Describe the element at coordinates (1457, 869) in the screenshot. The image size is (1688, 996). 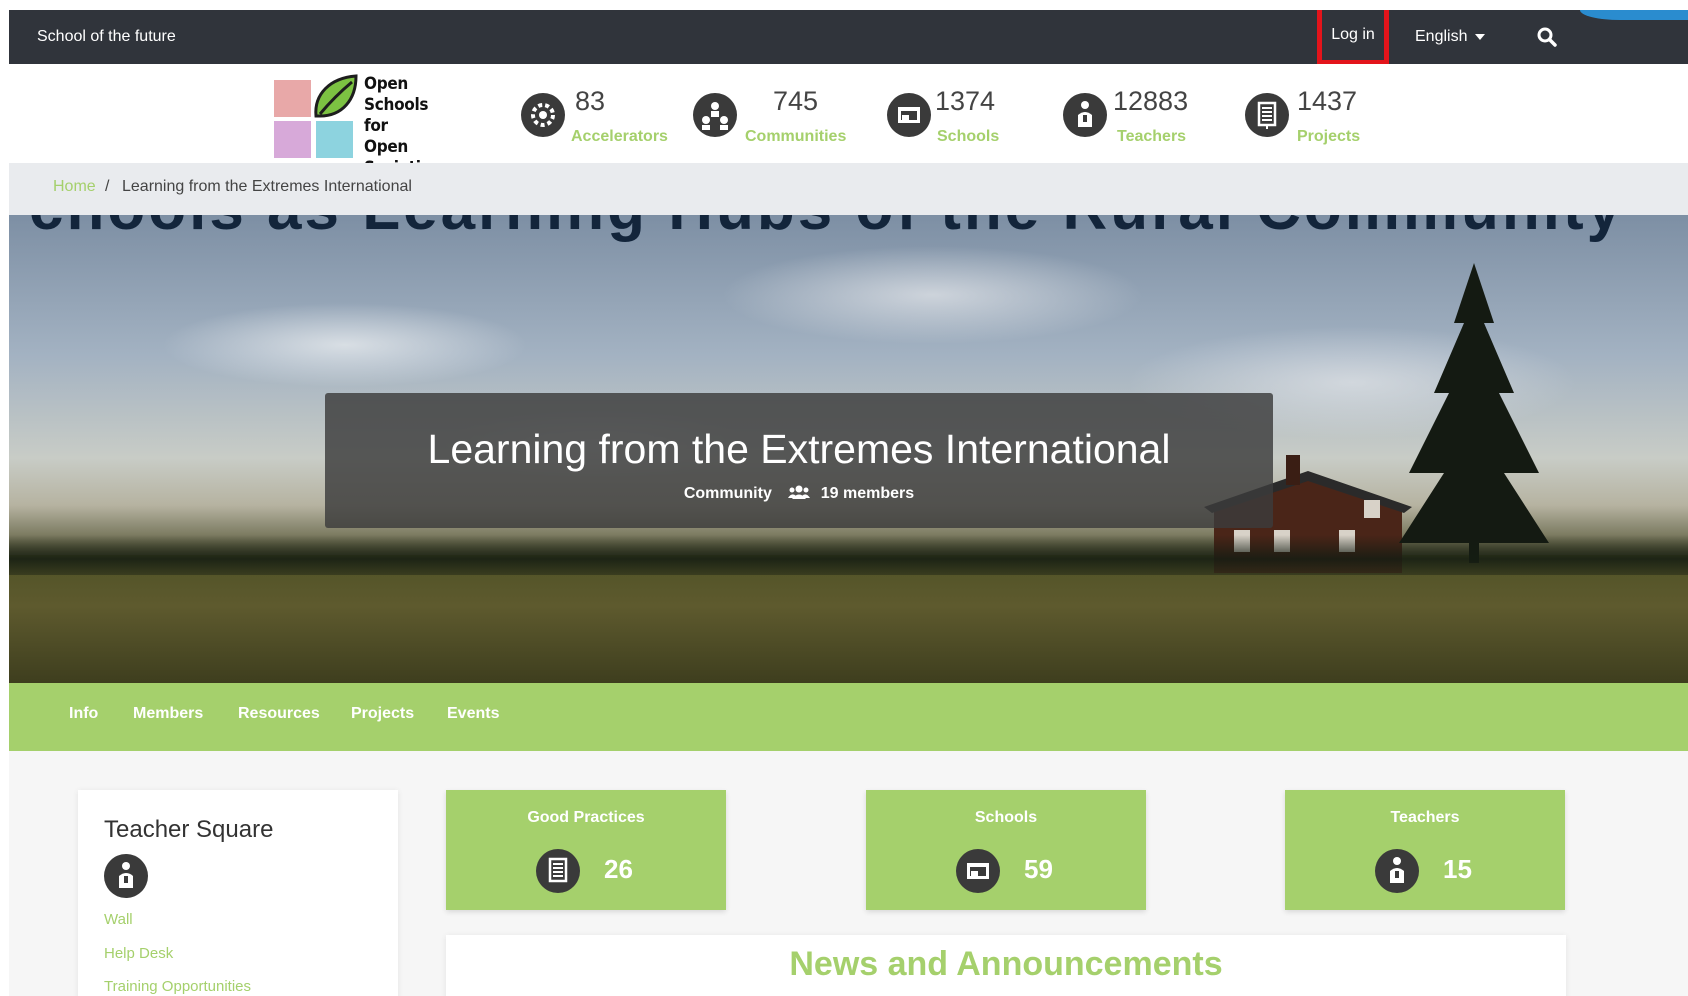
I see `card-count: 15` at that location.